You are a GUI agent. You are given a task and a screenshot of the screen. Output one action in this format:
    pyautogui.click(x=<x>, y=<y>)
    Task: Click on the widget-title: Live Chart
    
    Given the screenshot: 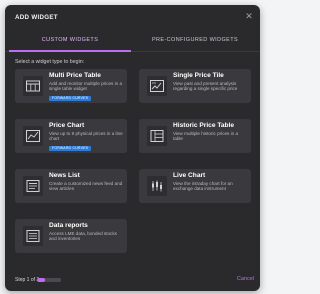 What is the action you would take?
    pyautogui.click(x=189, y=175)
    